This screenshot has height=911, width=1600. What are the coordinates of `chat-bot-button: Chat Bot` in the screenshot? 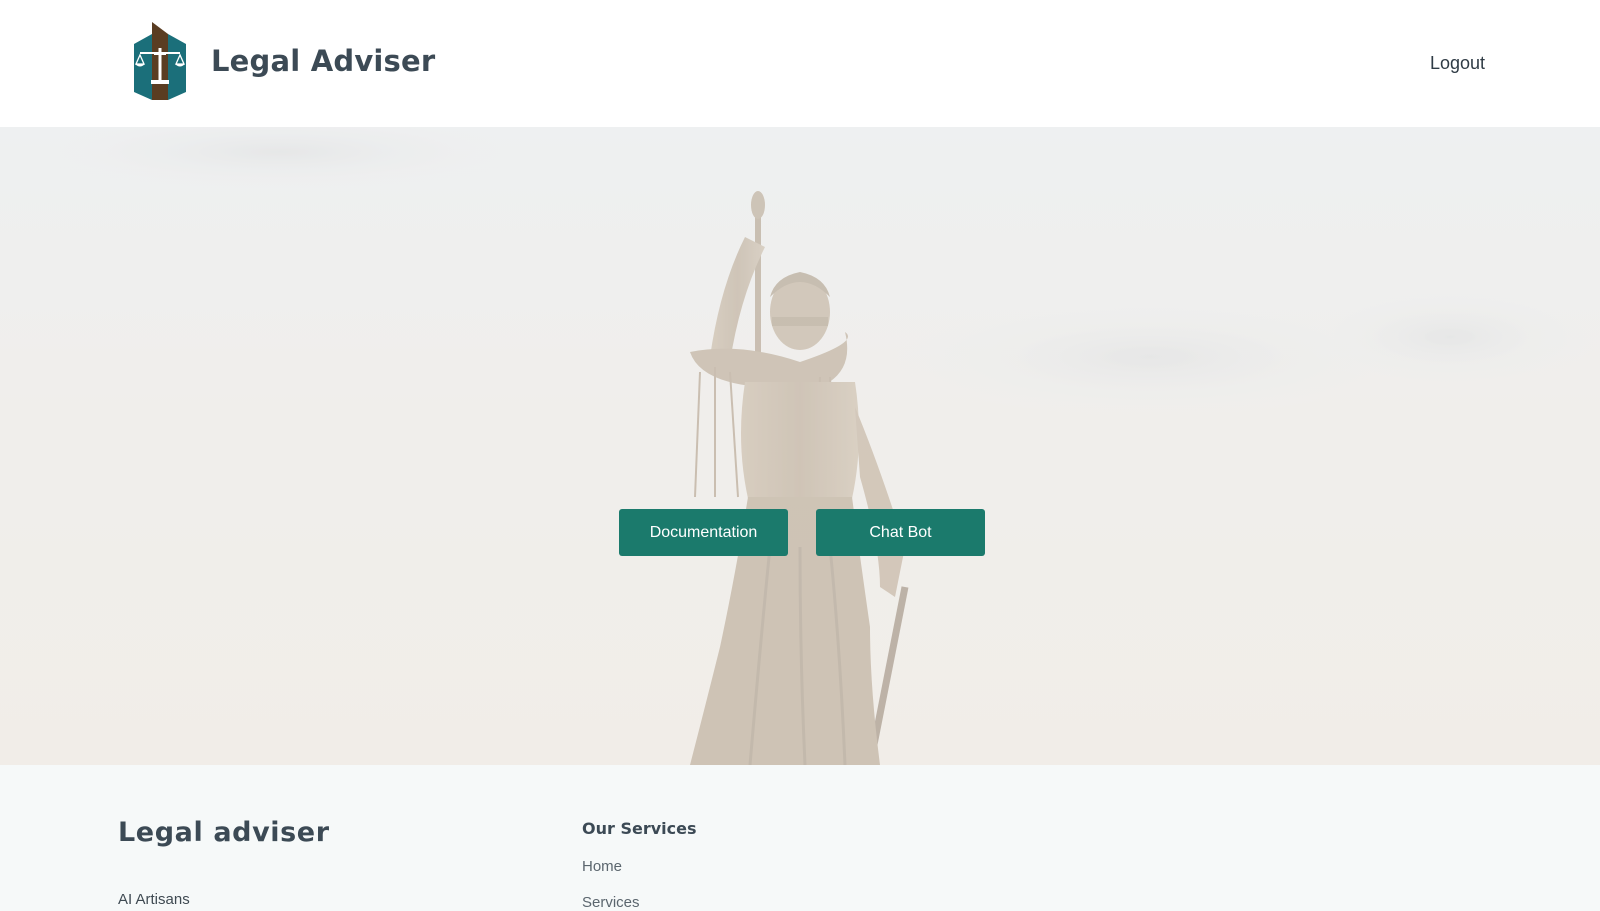 It's located at (900, 532).